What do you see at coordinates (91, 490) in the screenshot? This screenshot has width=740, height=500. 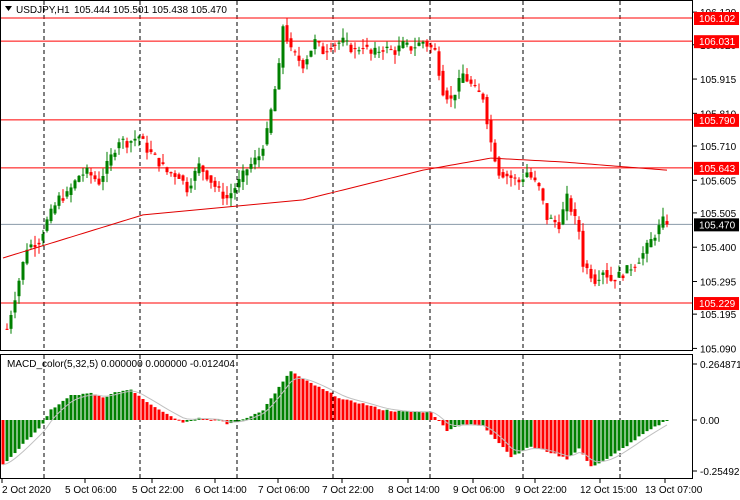 I see `time-tick-label: 5 Oct 06:00` at bounding box center [91, 490].